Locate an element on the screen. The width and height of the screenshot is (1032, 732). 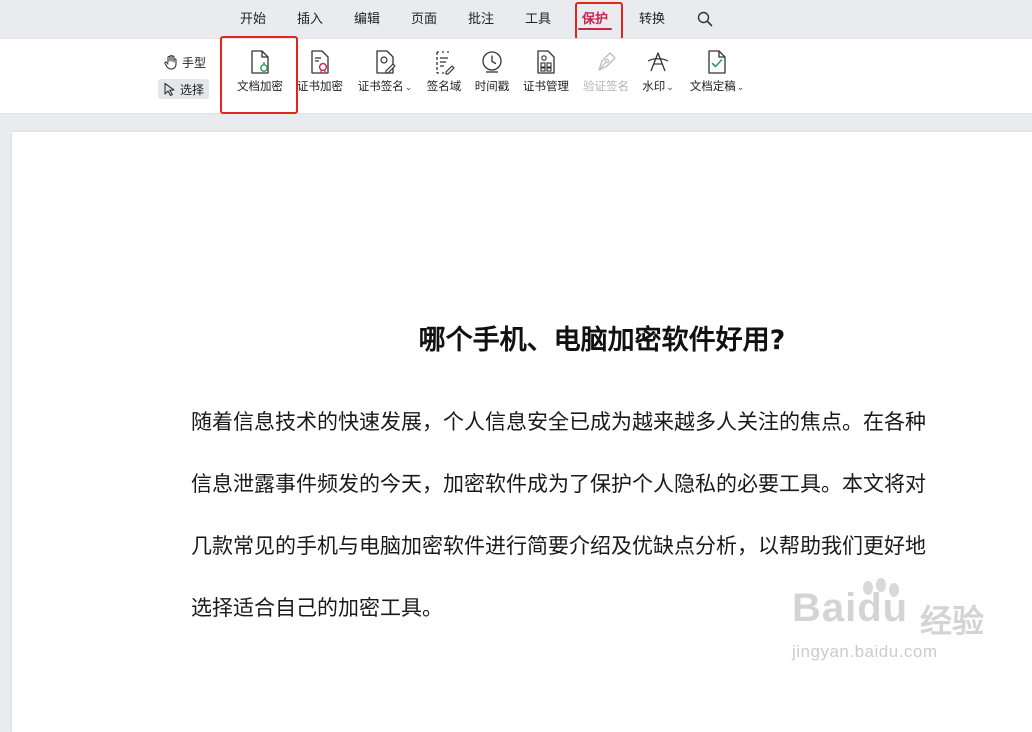
hand-icon is located at coordinates (170, 62).